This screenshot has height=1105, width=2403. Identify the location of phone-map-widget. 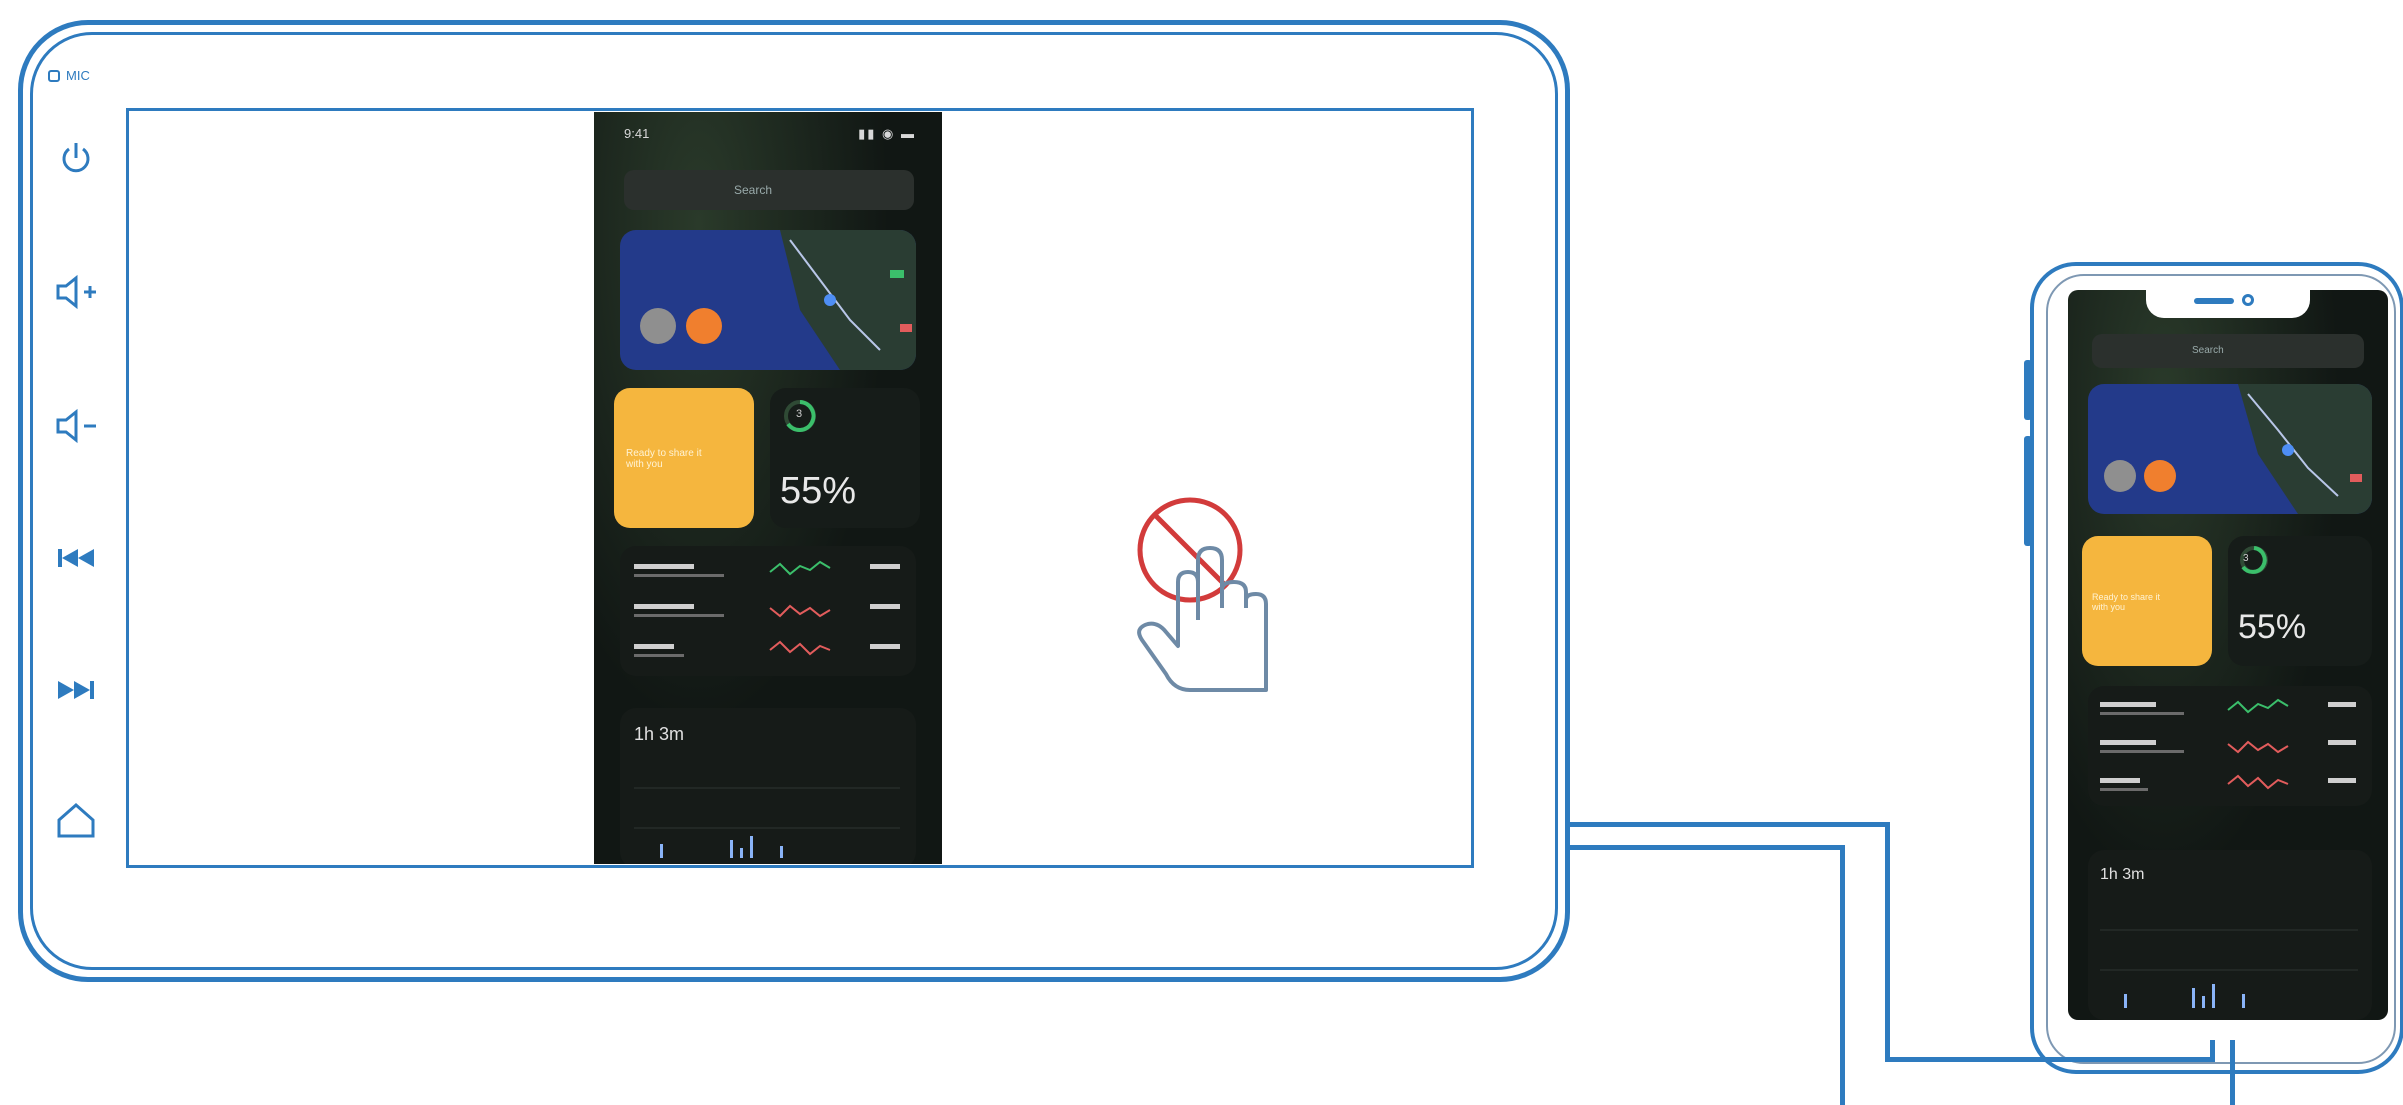
(2230, 449).